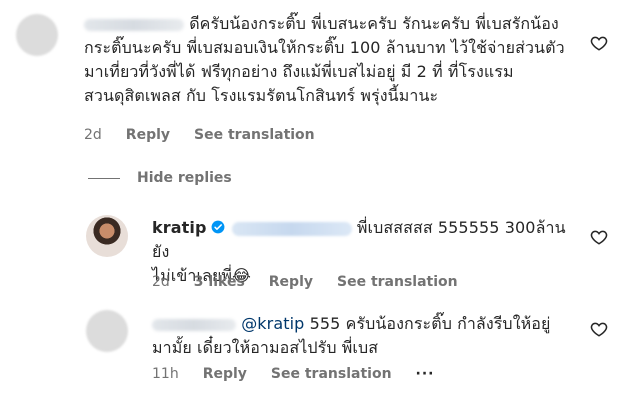 Image resolution: width=618 pixels, height=410 pixels. Describe the element at coordinates (104, 178) in the screenshot. I see `divider` at that location.